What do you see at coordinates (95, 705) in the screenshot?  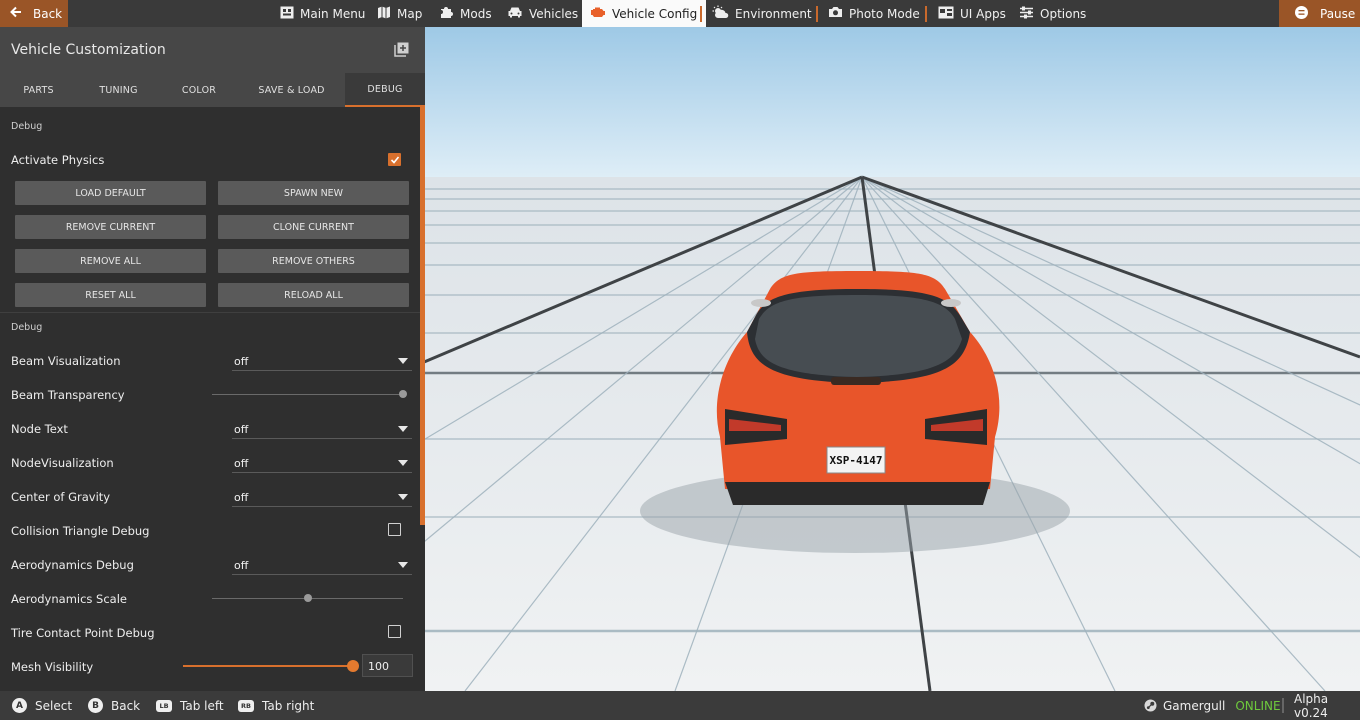 I see `b-button-icon: B` at bounding box center [95, 705].